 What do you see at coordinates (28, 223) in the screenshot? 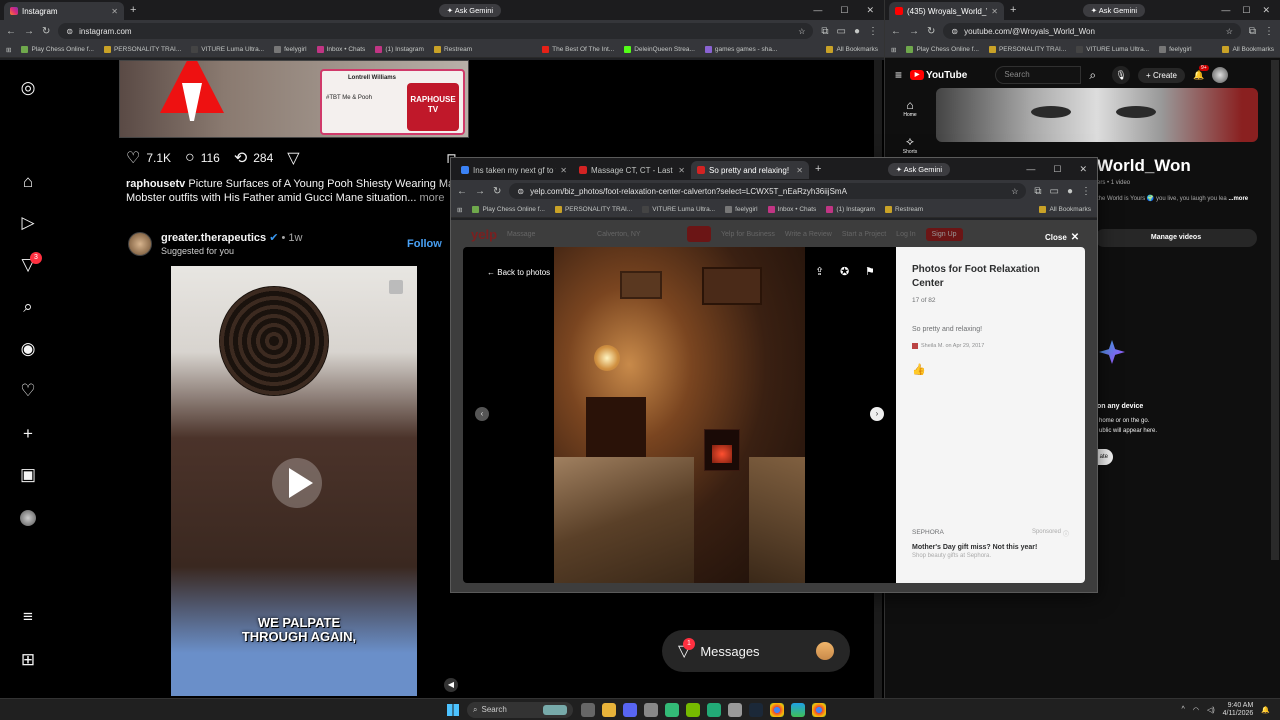
I see `reels-icon: ▷` at bounding box center [28, 223].